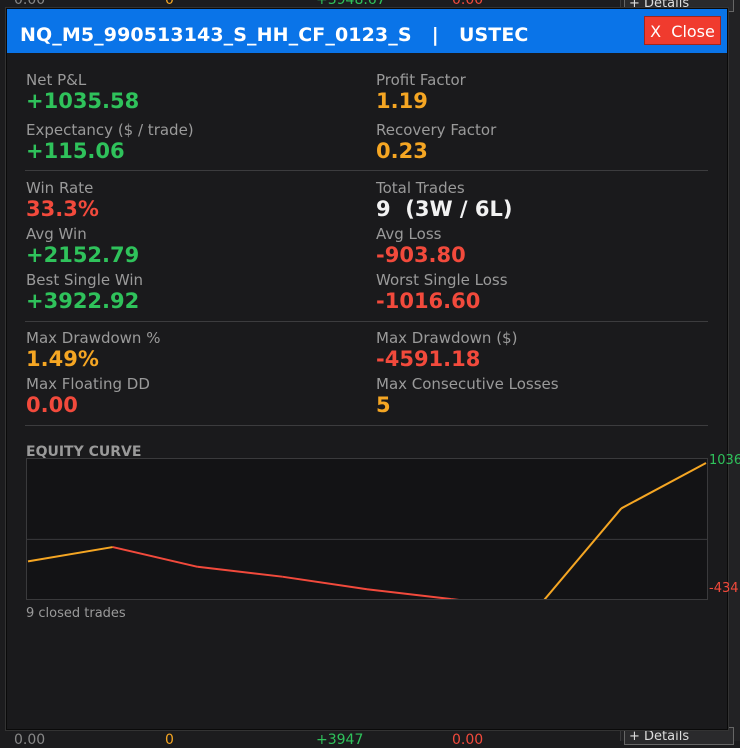 Image resolution: width=740 pixels, height=748 pixels. What do you see at coordinates (83, 301) in the screenshot?
I see `best-win-value: +3922.92` at bounding box center [83, 301].